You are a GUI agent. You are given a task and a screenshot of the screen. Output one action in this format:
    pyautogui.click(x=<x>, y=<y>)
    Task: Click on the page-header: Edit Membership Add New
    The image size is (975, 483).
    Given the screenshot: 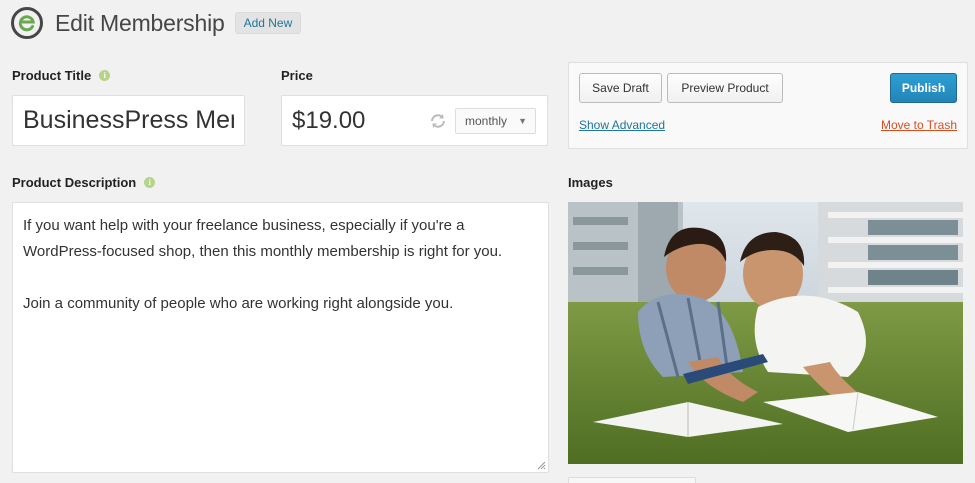 What is the action you would take?
    pyautogui.click(x=156, y=23)
    